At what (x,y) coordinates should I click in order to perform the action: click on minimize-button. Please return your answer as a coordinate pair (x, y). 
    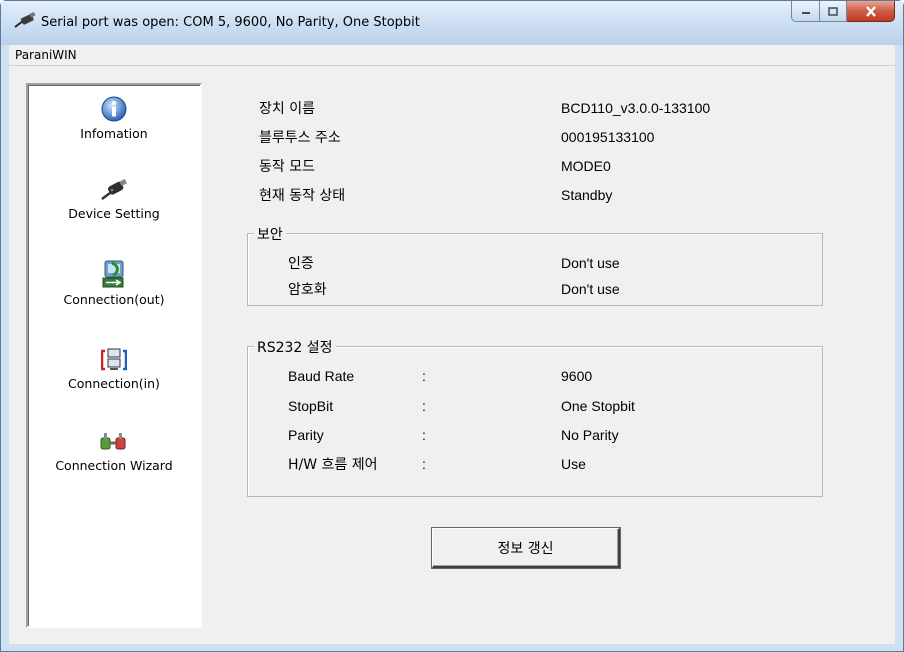
    Looking at the image, I should click on (805, 11).